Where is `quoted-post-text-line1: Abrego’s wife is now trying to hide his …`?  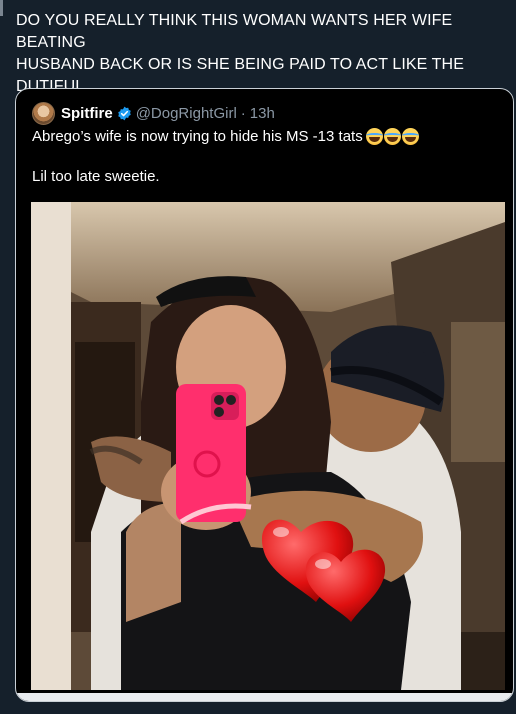
quoted-post-text-line1: Abrego’s wife is now trying to hide his … is located at coordinates (225, 136).